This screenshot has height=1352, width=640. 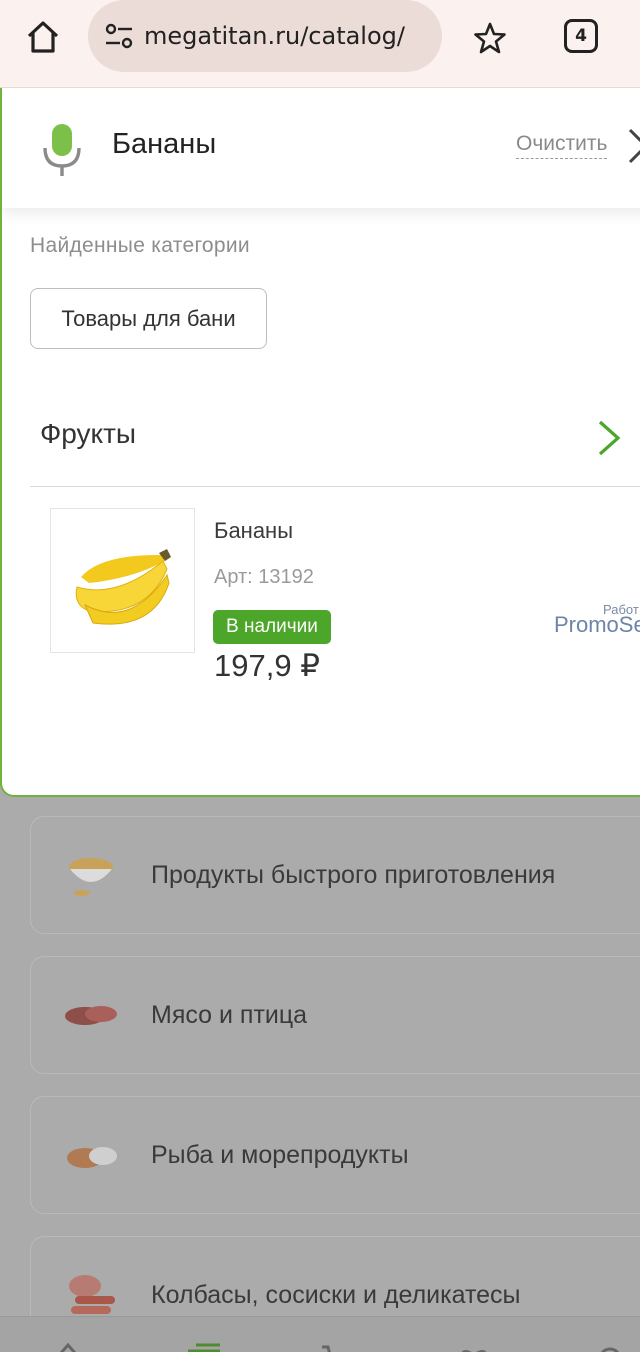 I want to click on bottom-navigation, so click(x=320, y=1334).